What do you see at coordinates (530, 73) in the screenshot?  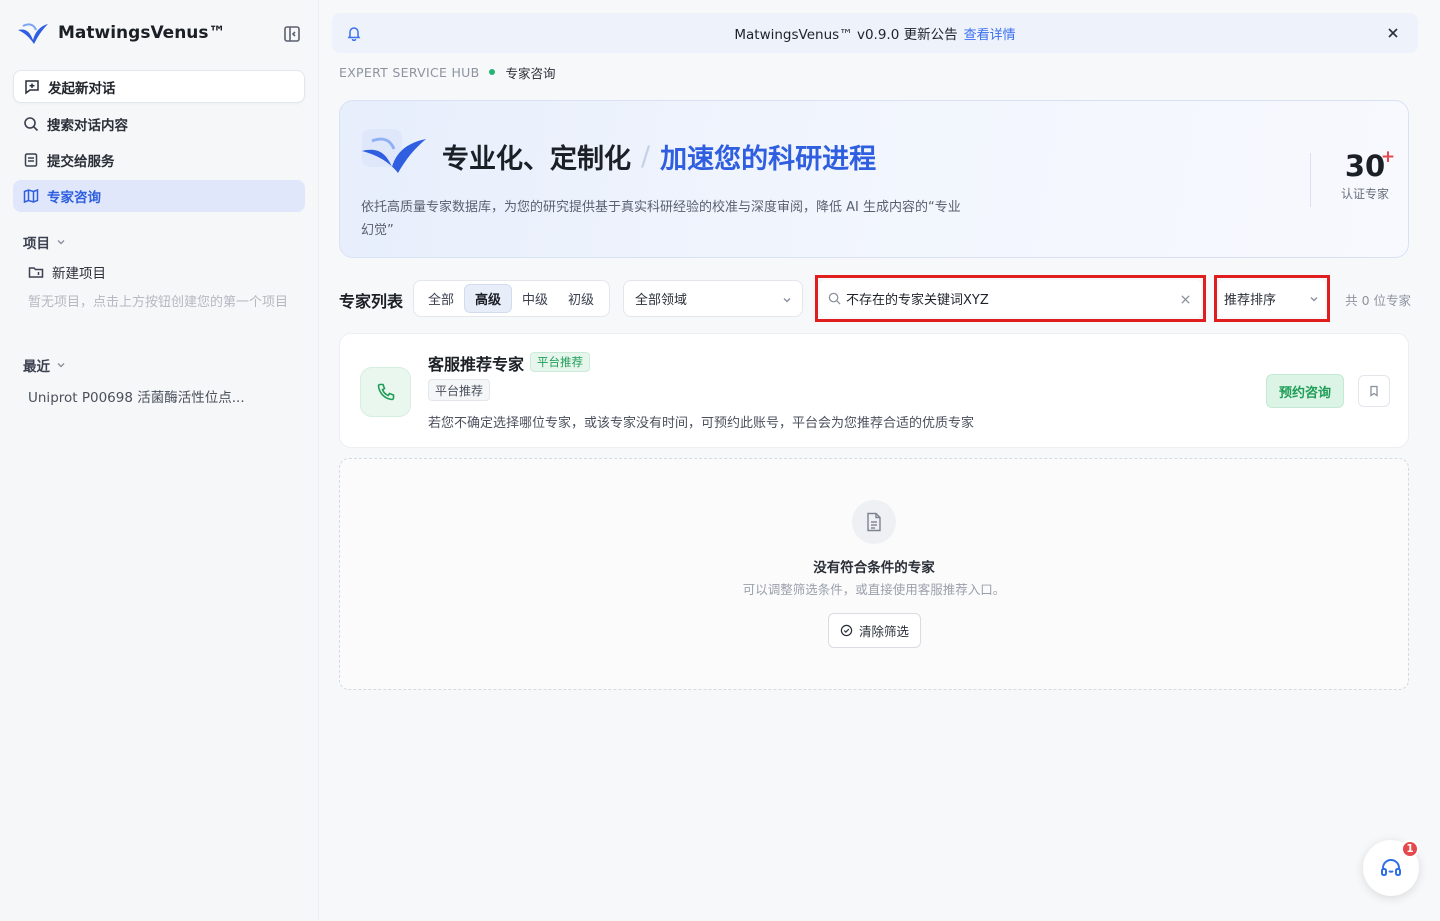 I see `breadcrumb-current: 专家咨询` at bounding box center [530, 73].